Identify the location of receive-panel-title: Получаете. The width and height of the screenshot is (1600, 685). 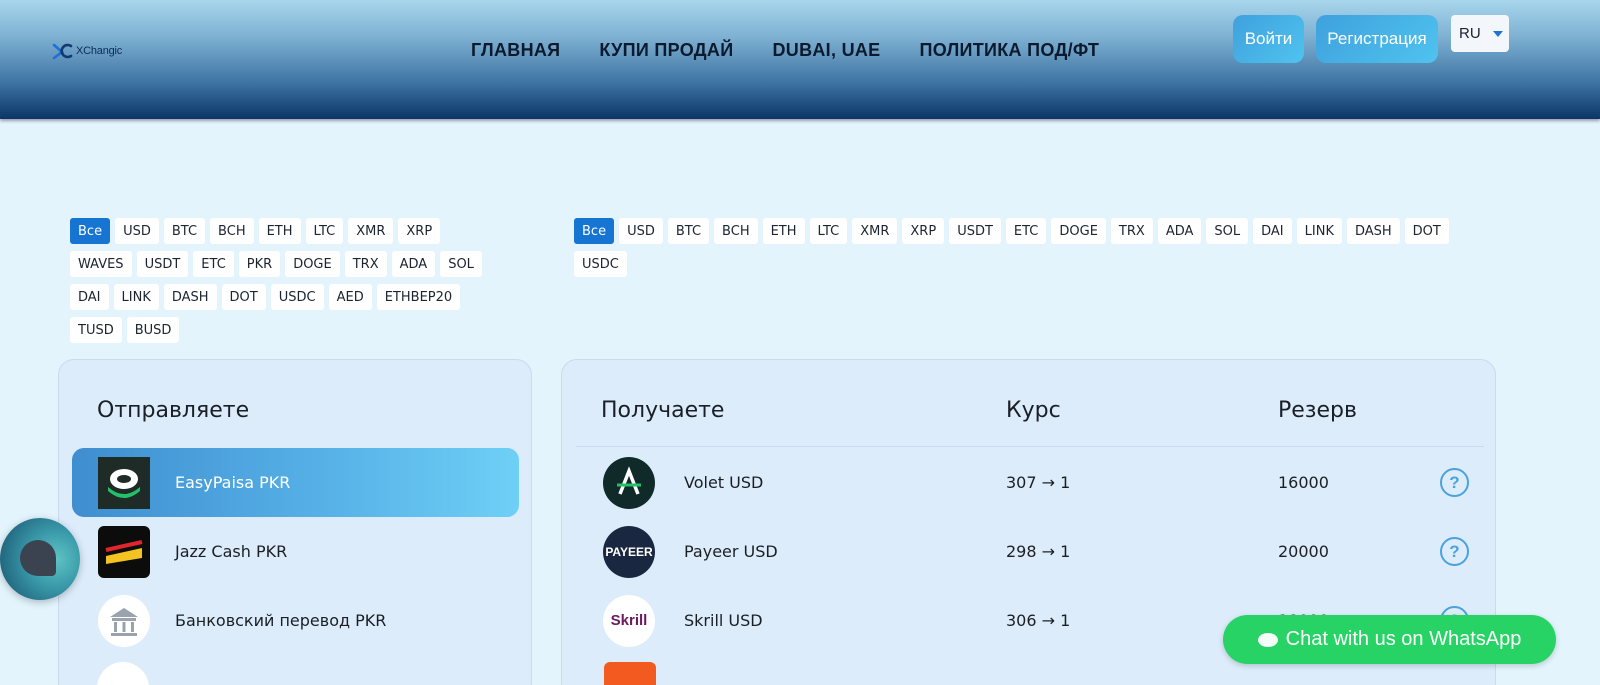
(663, 410).